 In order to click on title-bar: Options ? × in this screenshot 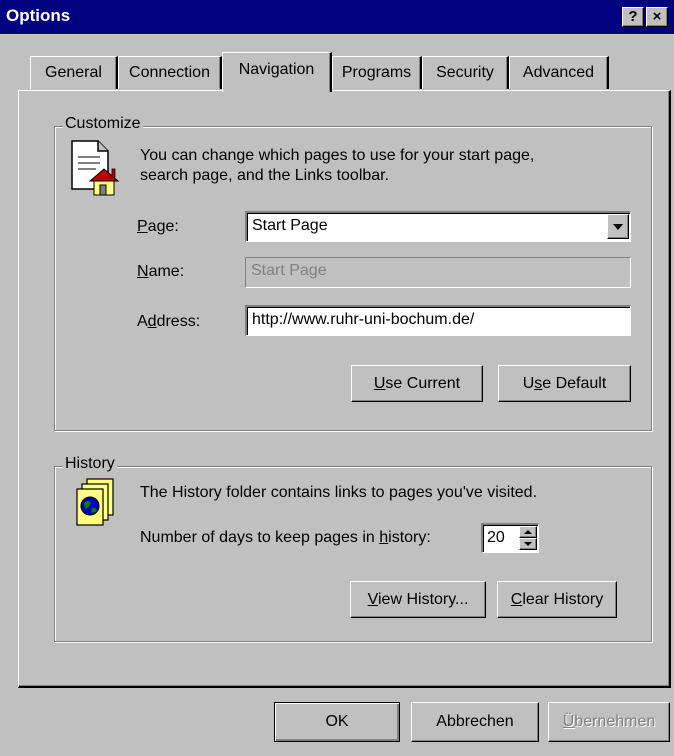, I will do `click(337, 17)`.